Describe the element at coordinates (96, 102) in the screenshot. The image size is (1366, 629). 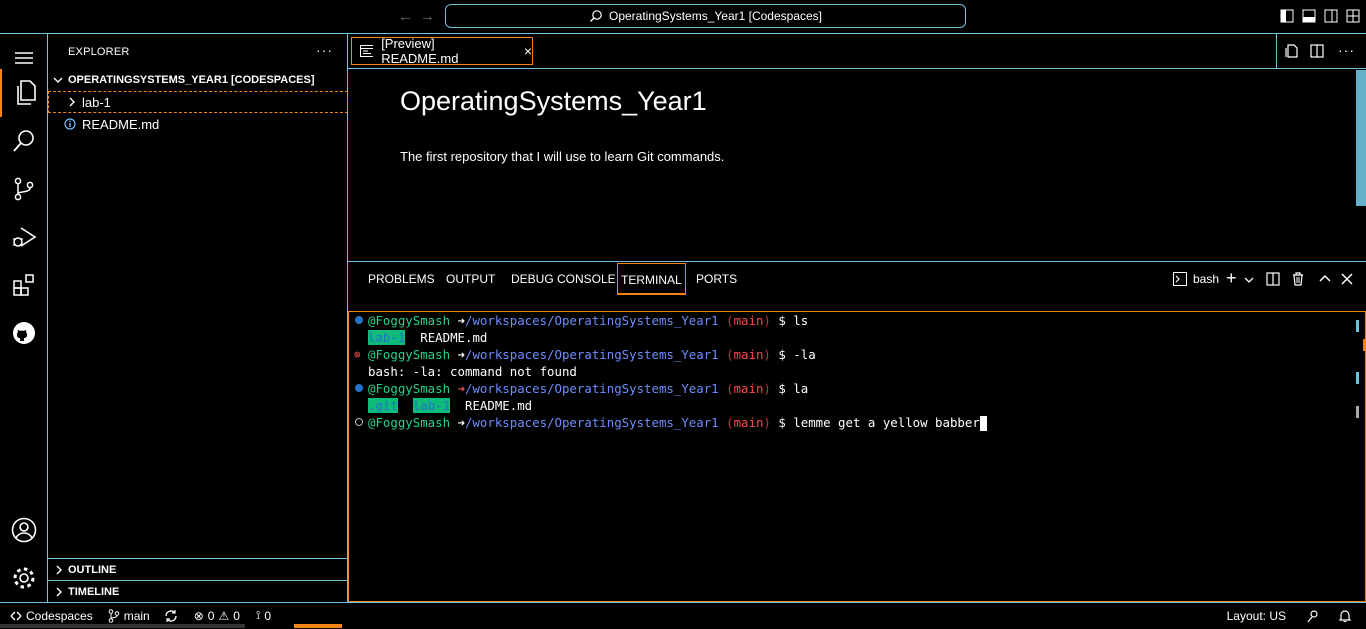
I see `folder-label: lab-1` at that location.